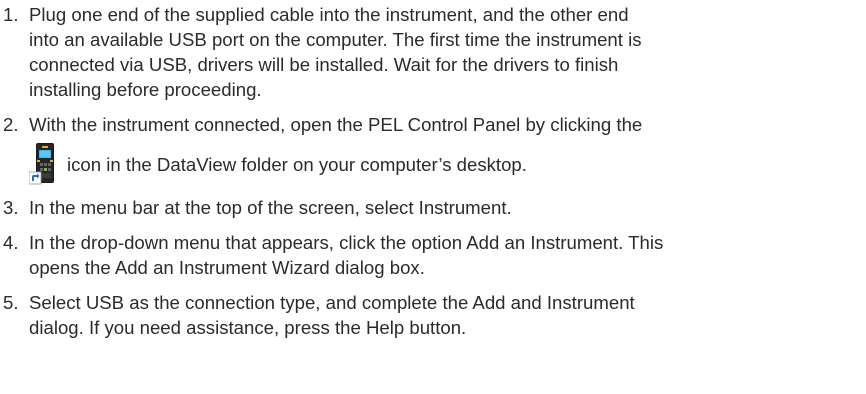  Describe the element at coordinates (11, 242) in the screenshot. I see `step-number: 4.` at that location.